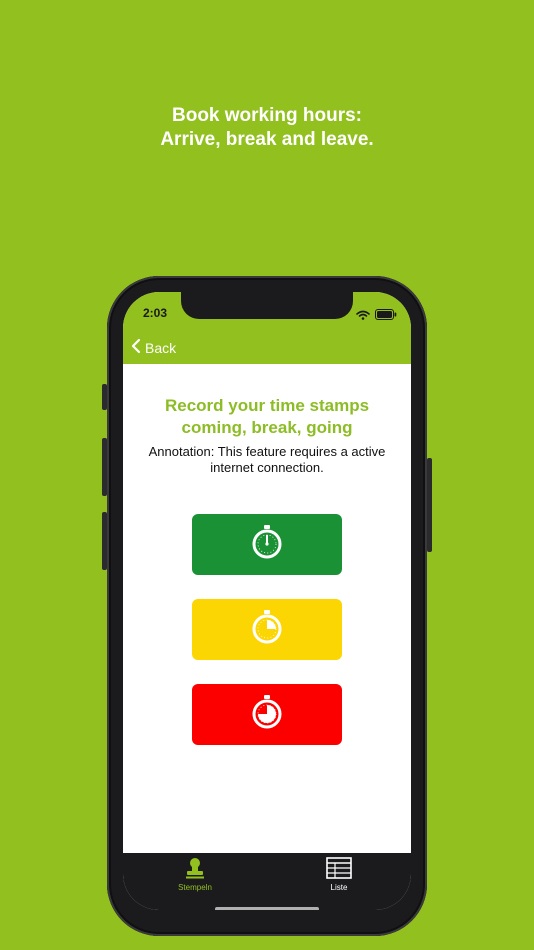 This screenshot has height=950, width=534. I want to click on tab-liste: Liste, so click(339, 874).